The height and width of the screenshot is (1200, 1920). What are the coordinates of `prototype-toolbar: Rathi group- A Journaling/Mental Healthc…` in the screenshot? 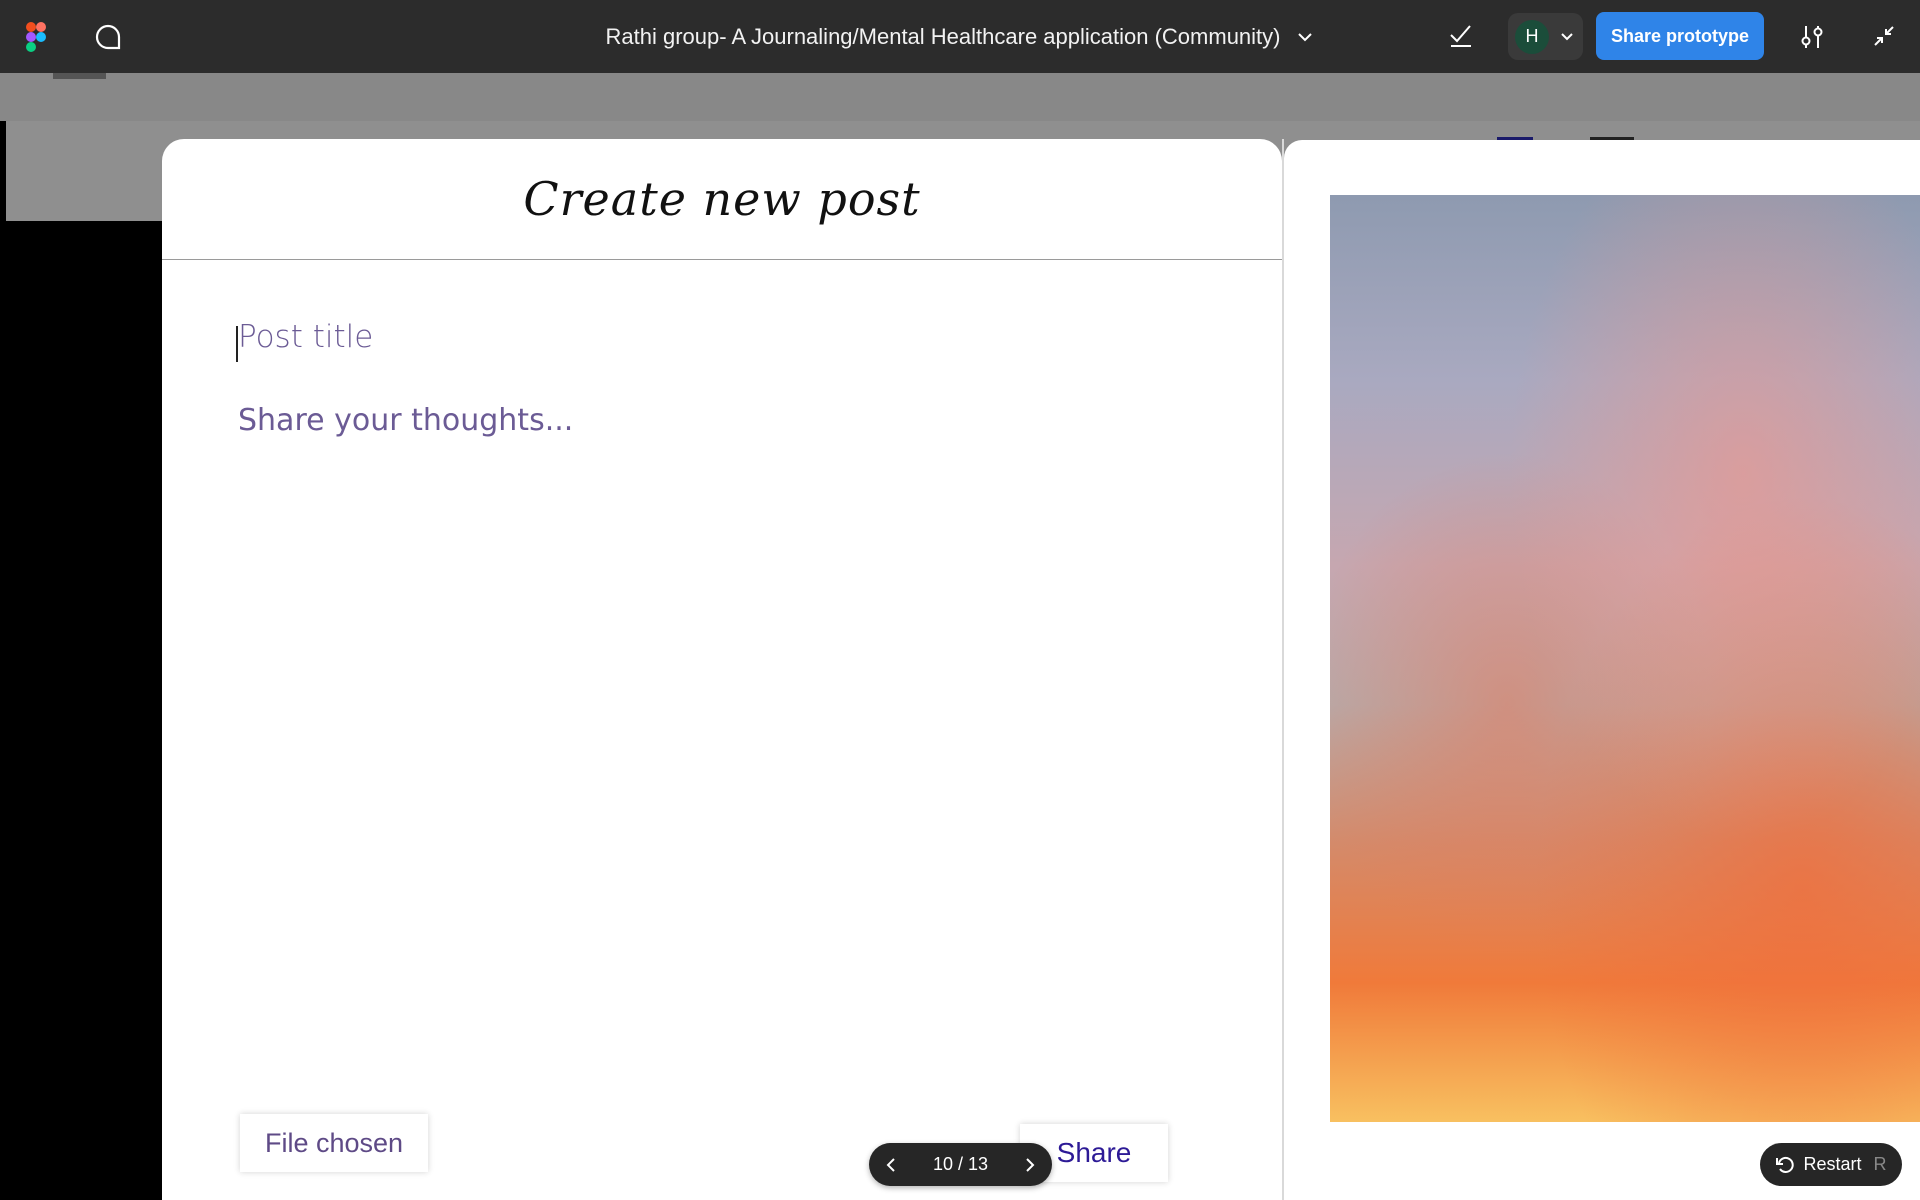 It's located at (960, 36).